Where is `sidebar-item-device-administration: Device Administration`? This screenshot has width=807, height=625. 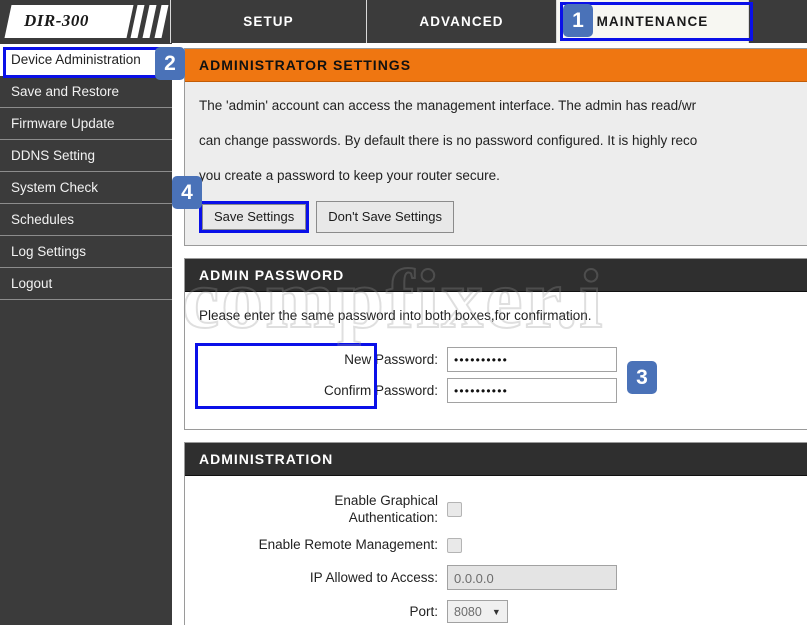 sidebar-item-device-administration: Device Administration is located at coordinates (86, 60).